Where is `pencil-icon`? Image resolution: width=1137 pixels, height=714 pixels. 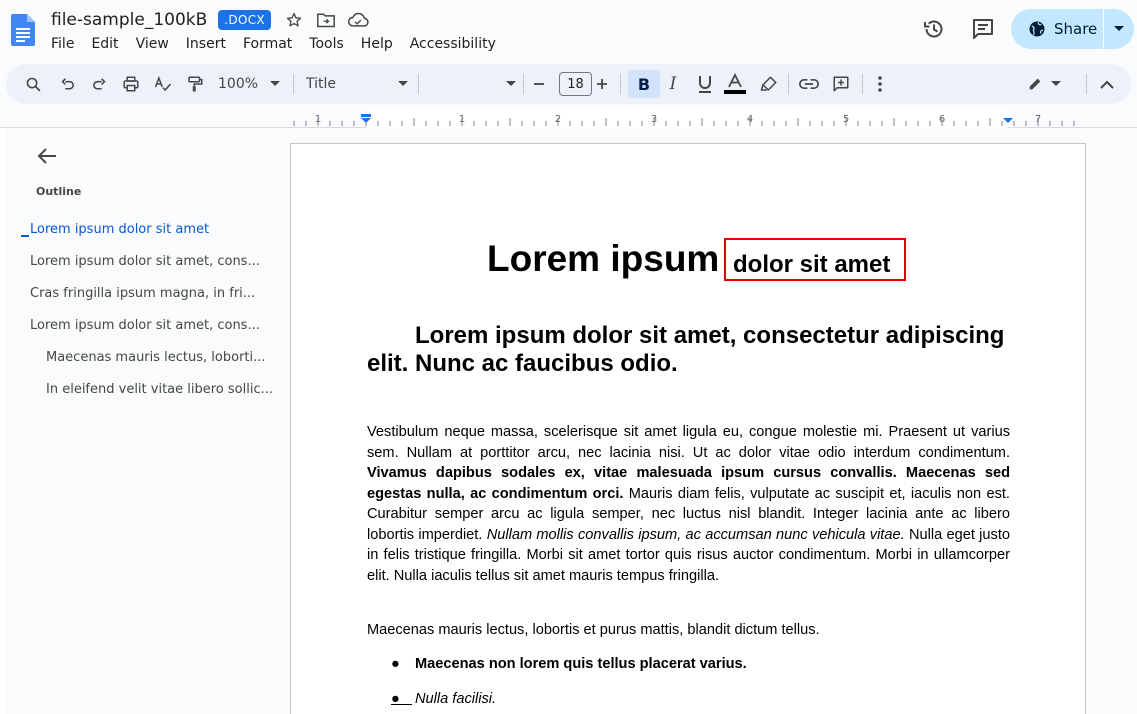 pencil-icon is located at coordinates (1035, 84).